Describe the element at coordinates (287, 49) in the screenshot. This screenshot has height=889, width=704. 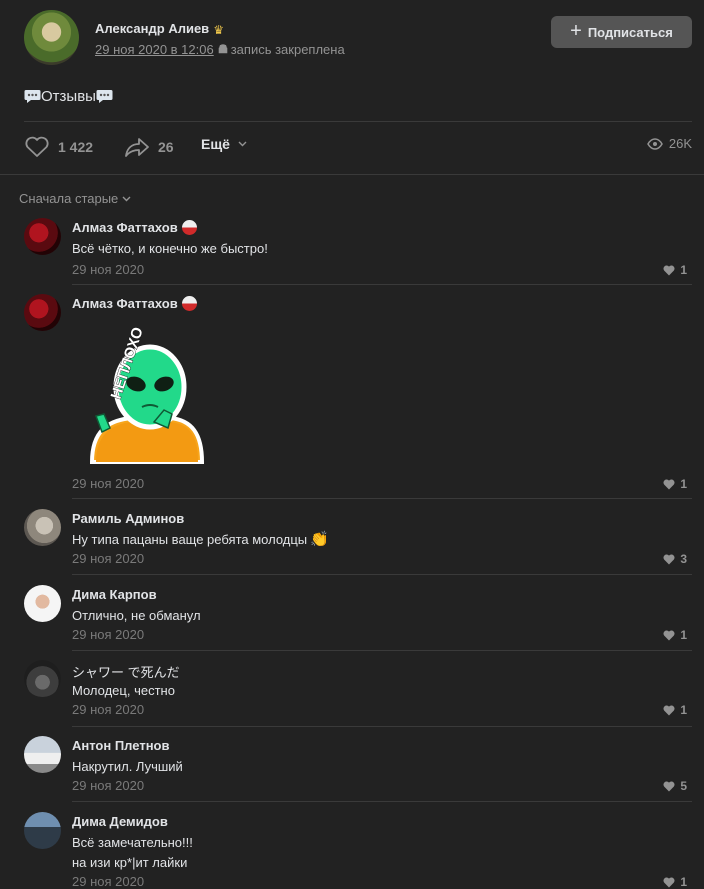
I see `pinned-label: запись закреплена` at that location.